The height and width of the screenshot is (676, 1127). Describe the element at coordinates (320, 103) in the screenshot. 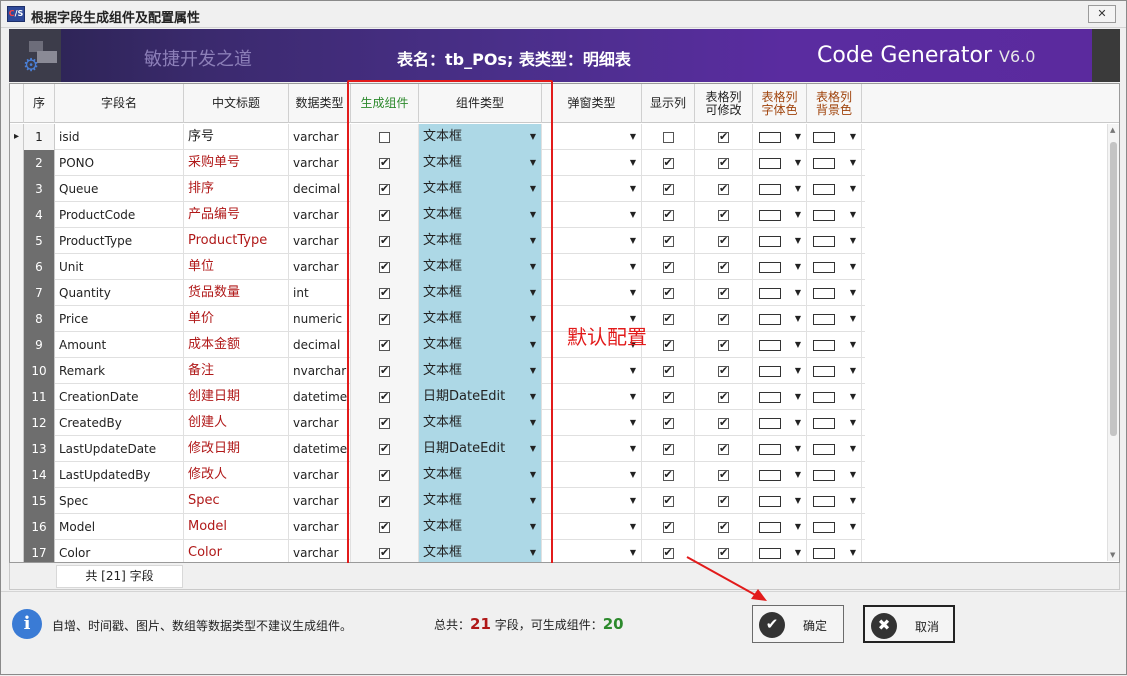

I see `col-dtype: 数据类型` at that location.